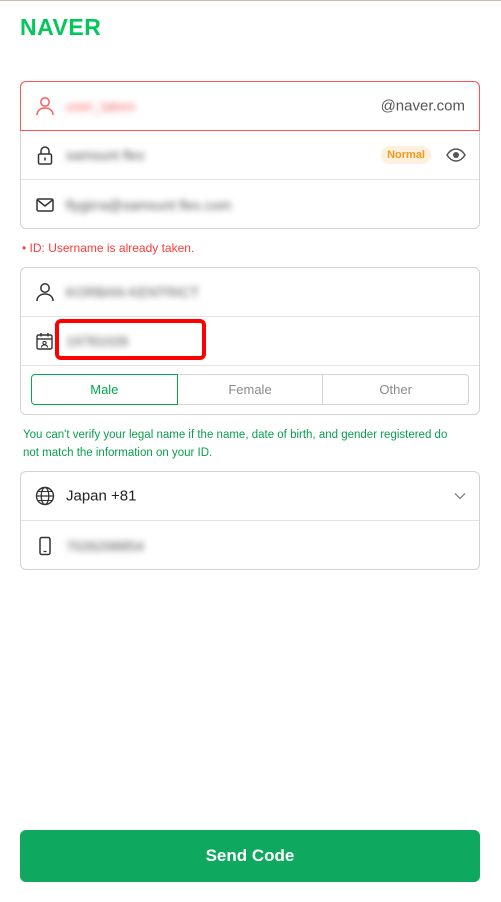  I want to click on phone-input: 7026298854, so click(105, 546).